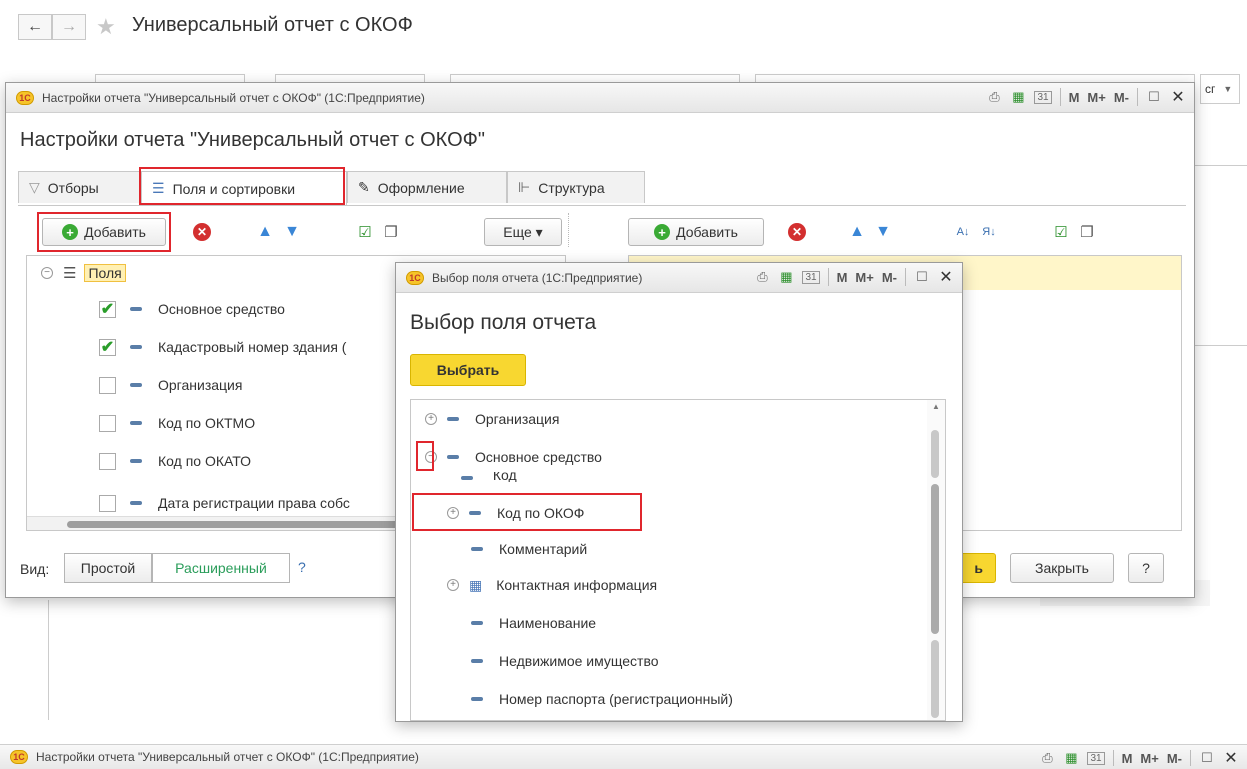 The height and width of the screenshot is (769, 1247). What do you see at coordinates (523, 232) in the screenshot?
I see `more-button: Еще ▾` at bounding box center [523, 232].